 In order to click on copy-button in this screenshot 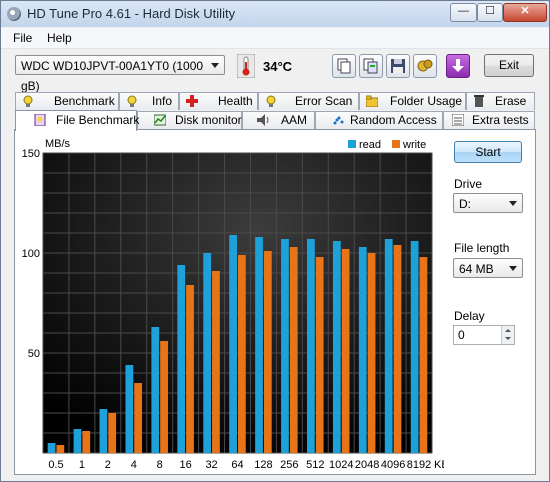, I will do `click(344, 66)`.